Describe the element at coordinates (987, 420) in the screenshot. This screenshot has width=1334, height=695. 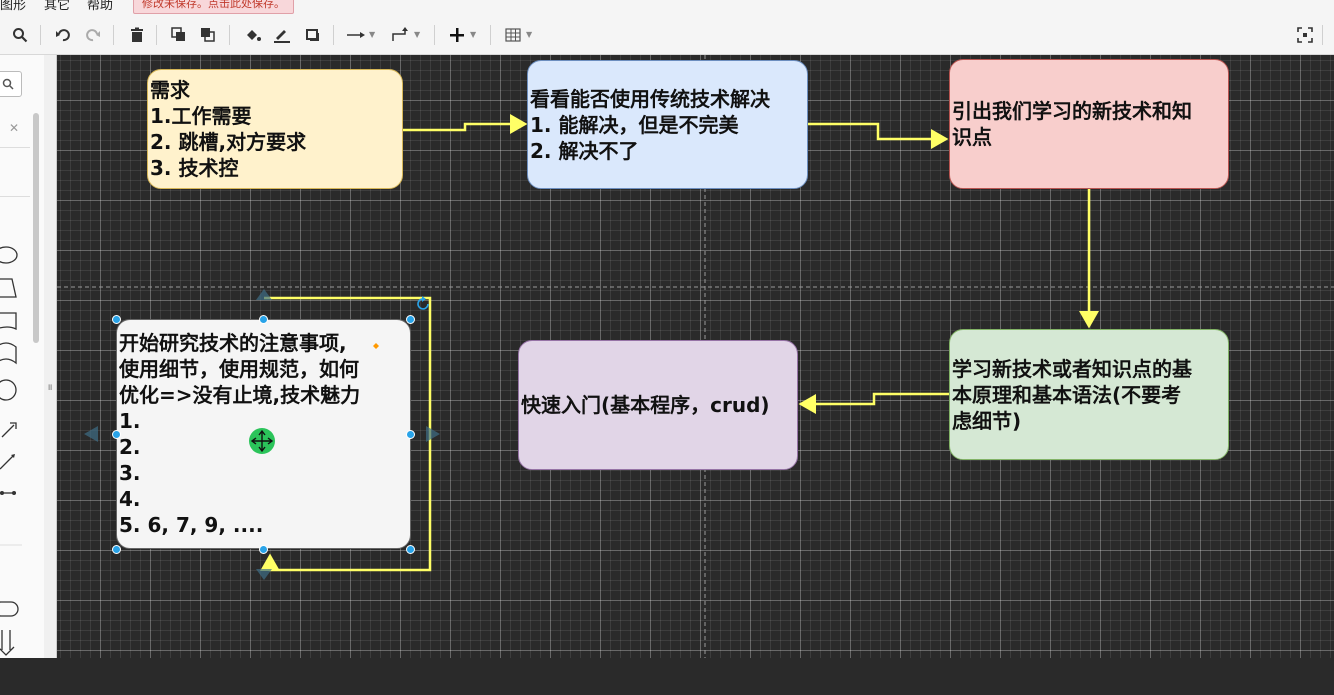
I see `node-text-line: 虑细节)` at that location.